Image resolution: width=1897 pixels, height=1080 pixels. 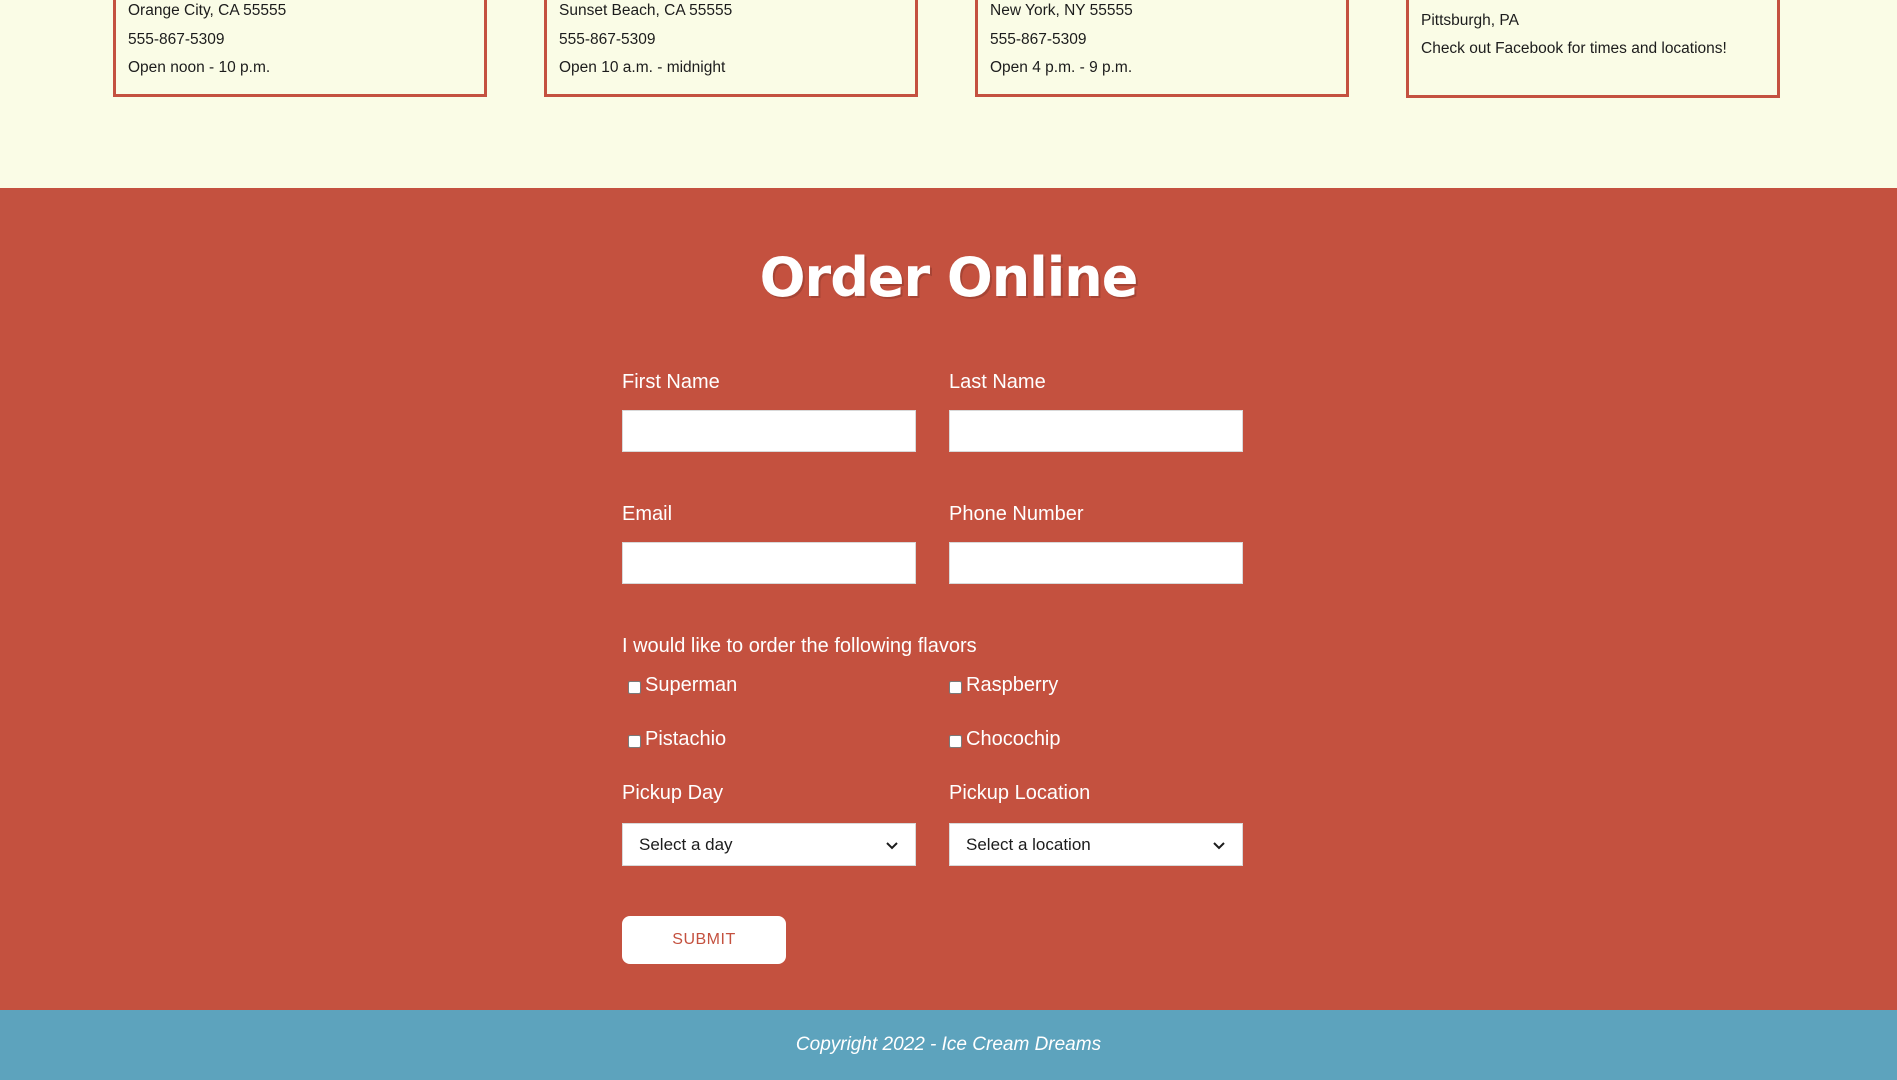 I want to click on footer: Copyright 2022 - Ice Cream Dreams, so click(x=948, y=1045).